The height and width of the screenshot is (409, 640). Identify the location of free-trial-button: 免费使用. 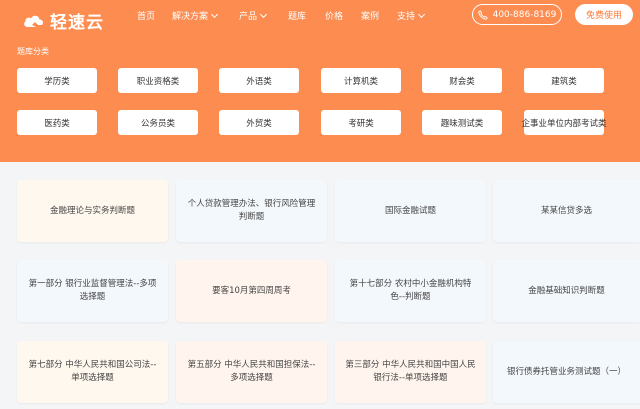
(604, 14).